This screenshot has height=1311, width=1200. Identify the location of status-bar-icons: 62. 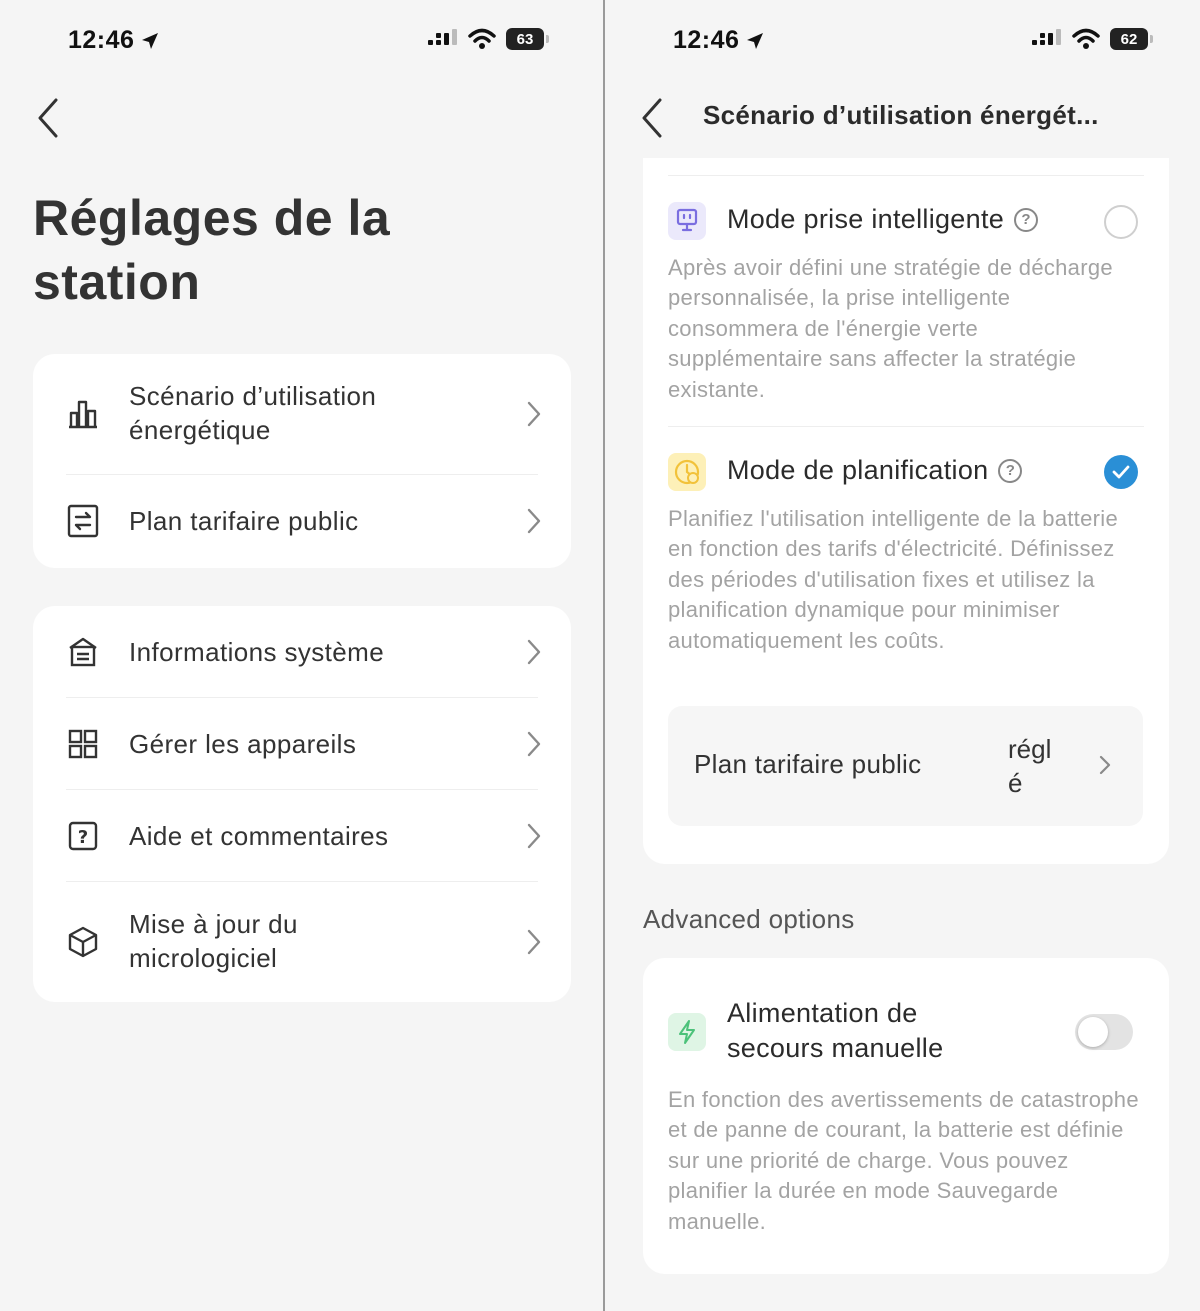
(1092, 39).